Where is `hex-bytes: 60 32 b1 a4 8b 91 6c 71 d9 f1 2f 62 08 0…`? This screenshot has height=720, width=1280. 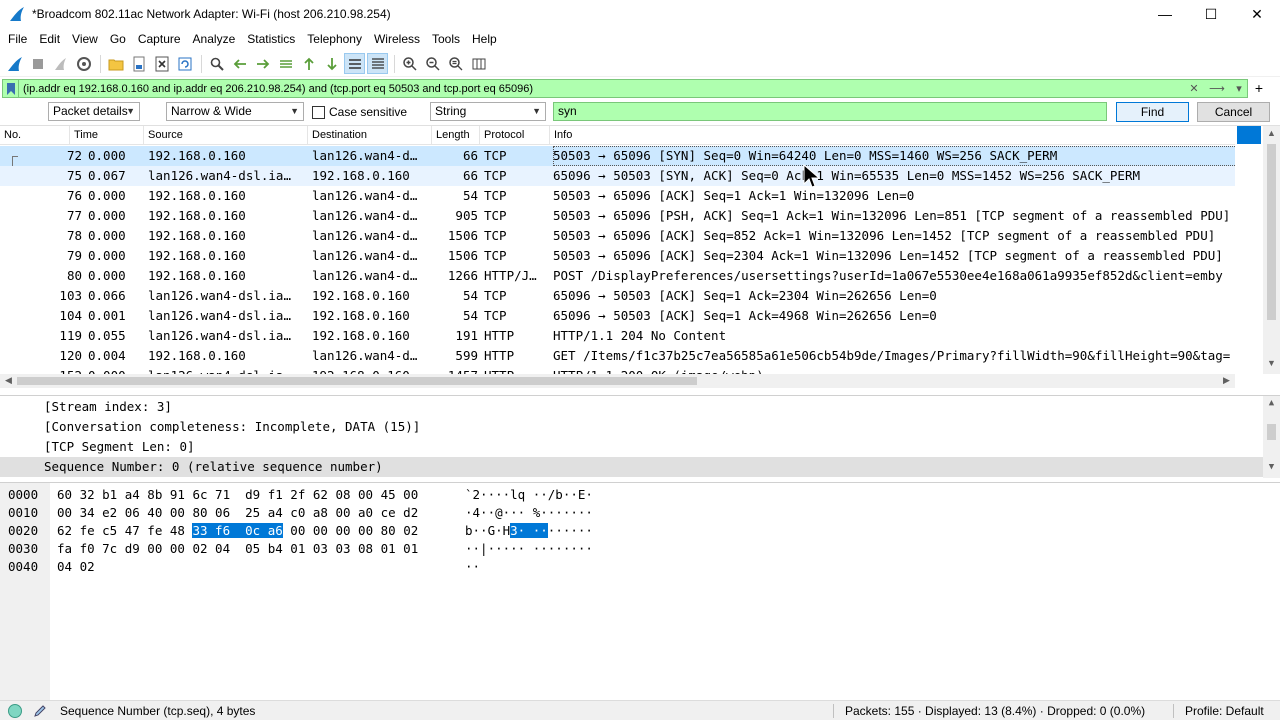
hex-bytes: 60 32 b1 a4 8b 91 6c 71 d9 f1 2f 62 08 0… is located at coordinates (237, 495).